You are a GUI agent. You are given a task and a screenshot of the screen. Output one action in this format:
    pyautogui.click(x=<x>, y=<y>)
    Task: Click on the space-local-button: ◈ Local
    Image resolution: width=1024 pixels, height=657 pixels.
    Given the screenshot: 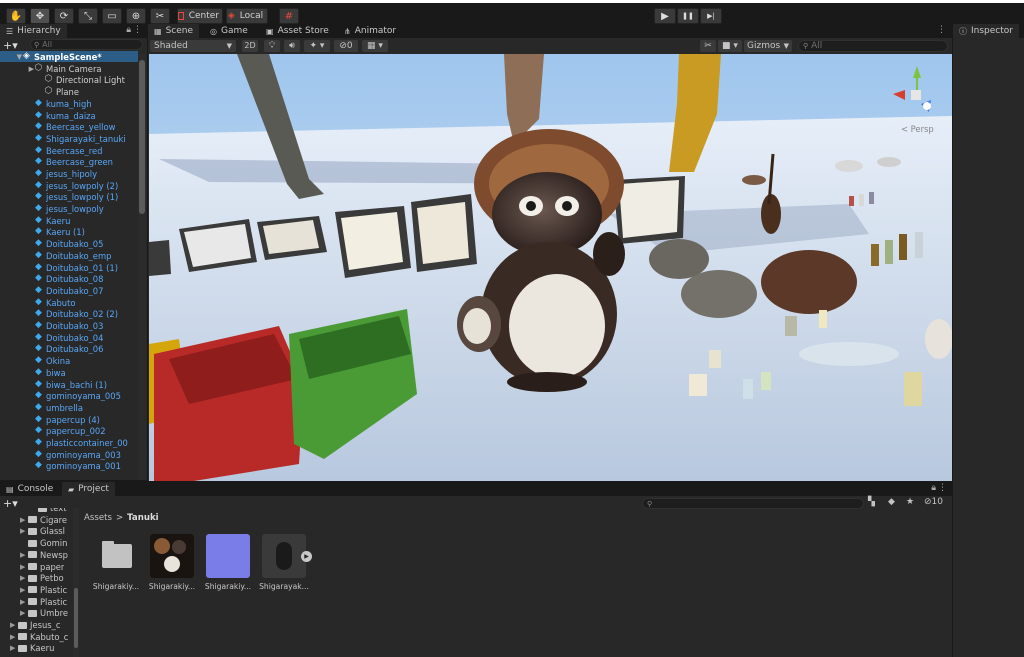 What is the action you would take?
    pyautogui.click(x=247, y=16)
    